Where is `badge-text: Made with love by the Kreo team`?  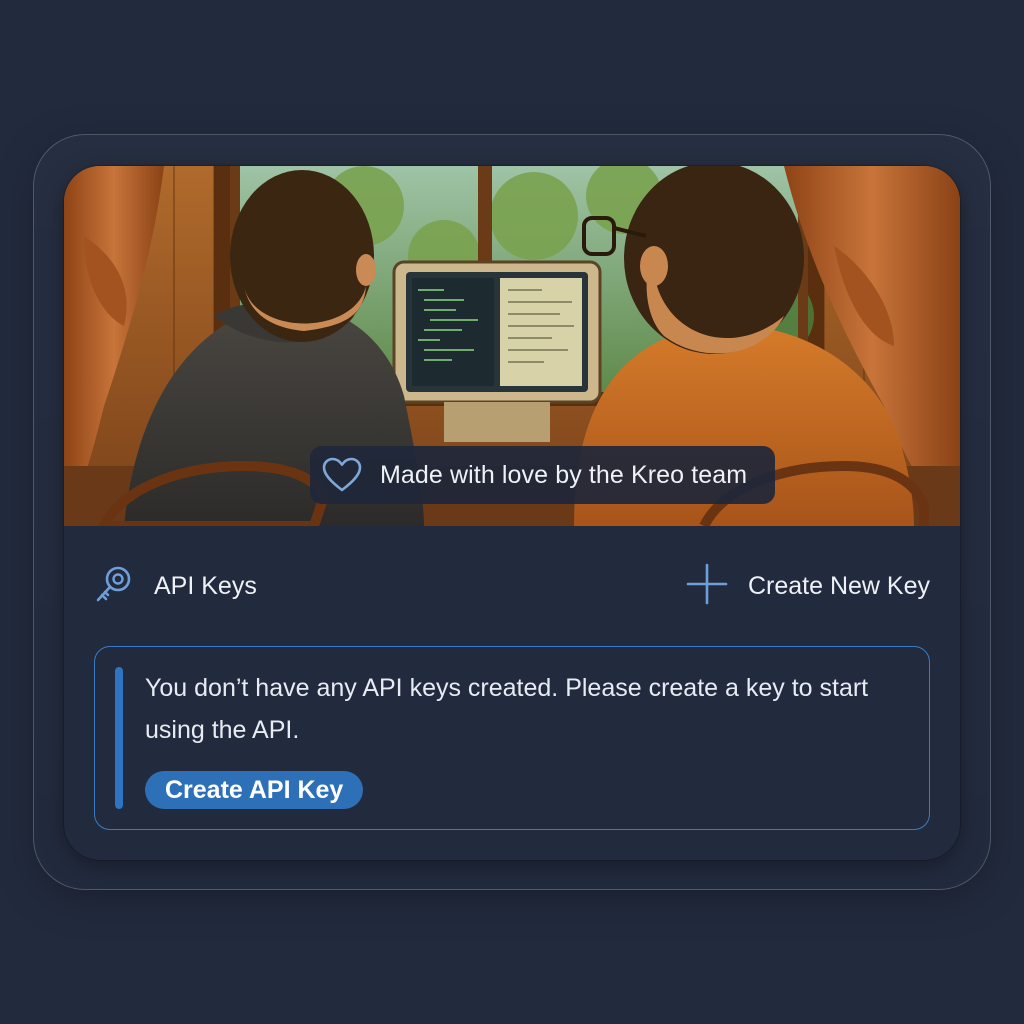 badge-text: Made with love by the Kreo team is located at coordinates (564, 474).